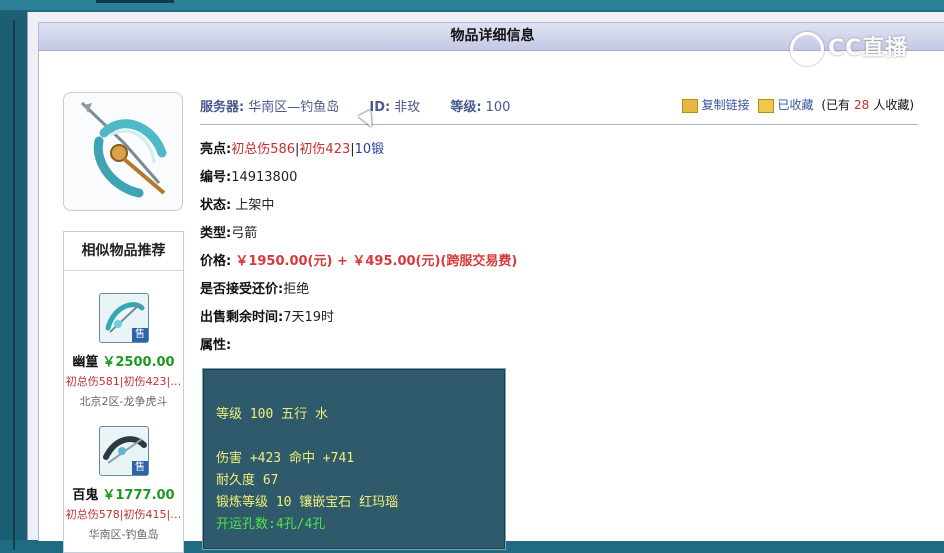 This screenshot has height=553, width=944. I want to click on id-value: 非玫, so click(407, 107).